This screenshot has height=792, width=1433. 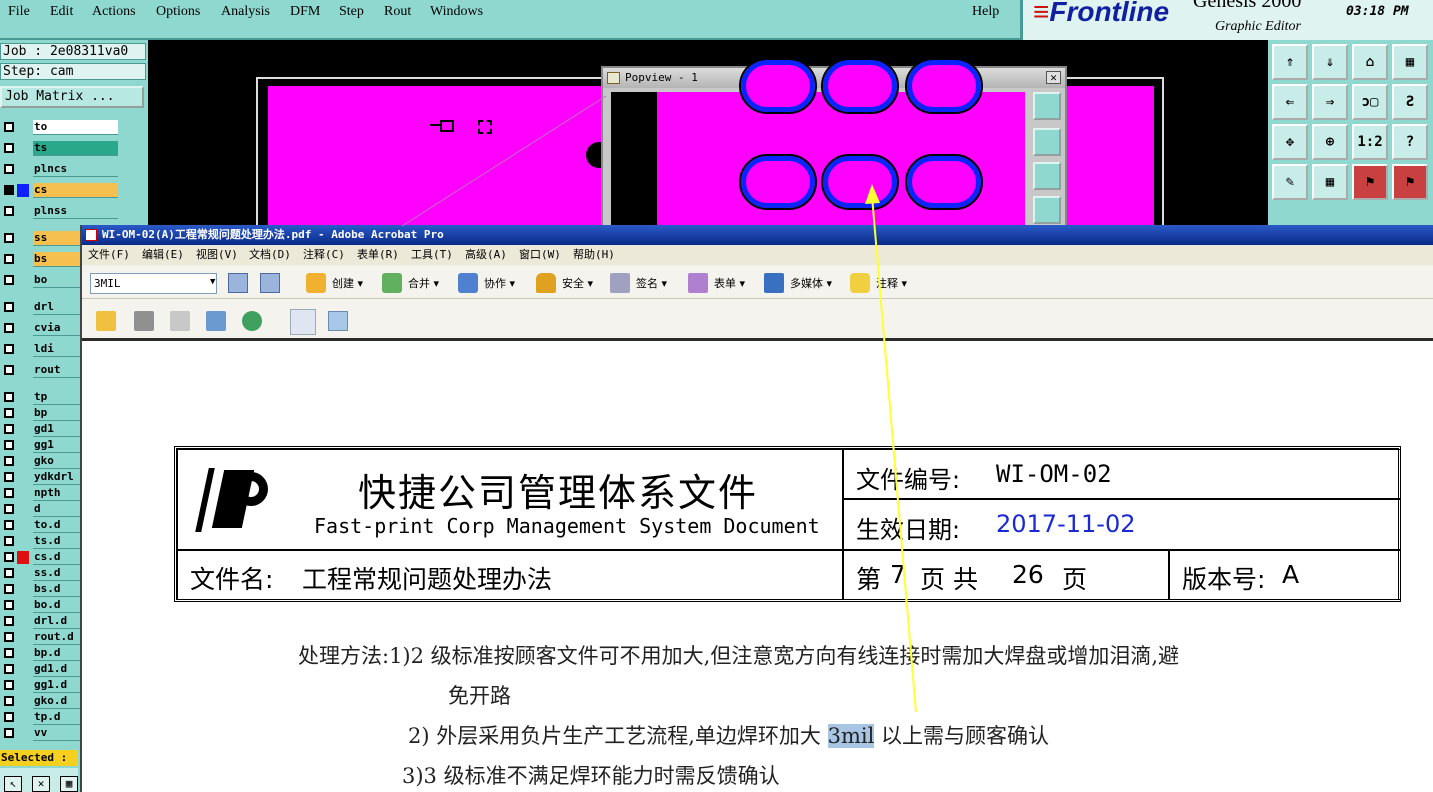 What do you see at coordinates (546, 283) in the screenshot?
I see `lock-icon` at bounding box center [546, 283].